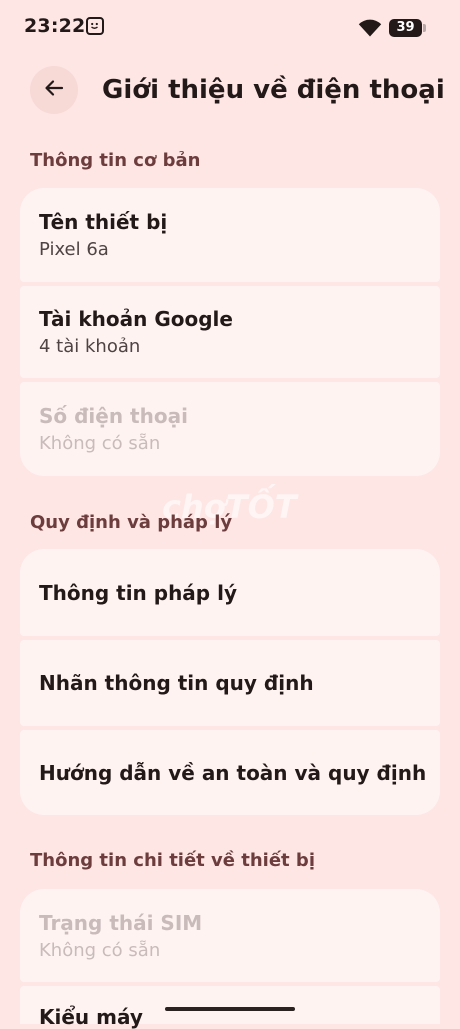  What do you see at coordinates (115, 160) in the screenshot?
I see `section-header-basic-info: Thông tin cơ bản` at bounding box center [115, 160].